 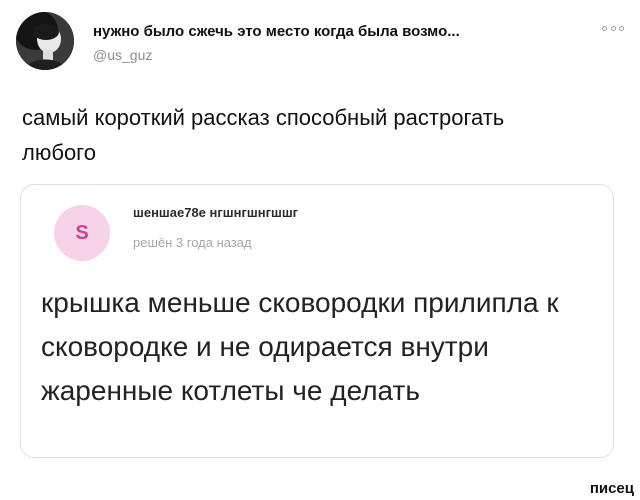 I want to click on more-options-icon, so click(x=613, y=28).